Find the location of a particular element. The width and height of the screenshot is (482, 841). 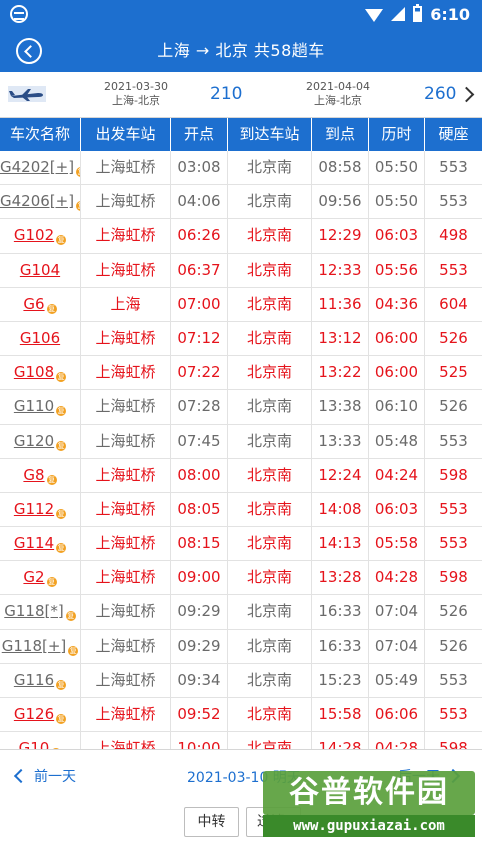

table-row: G106 上海虹桥 07:12 北京南 13:12 06:00 526 is located at coordinates (241, 339).